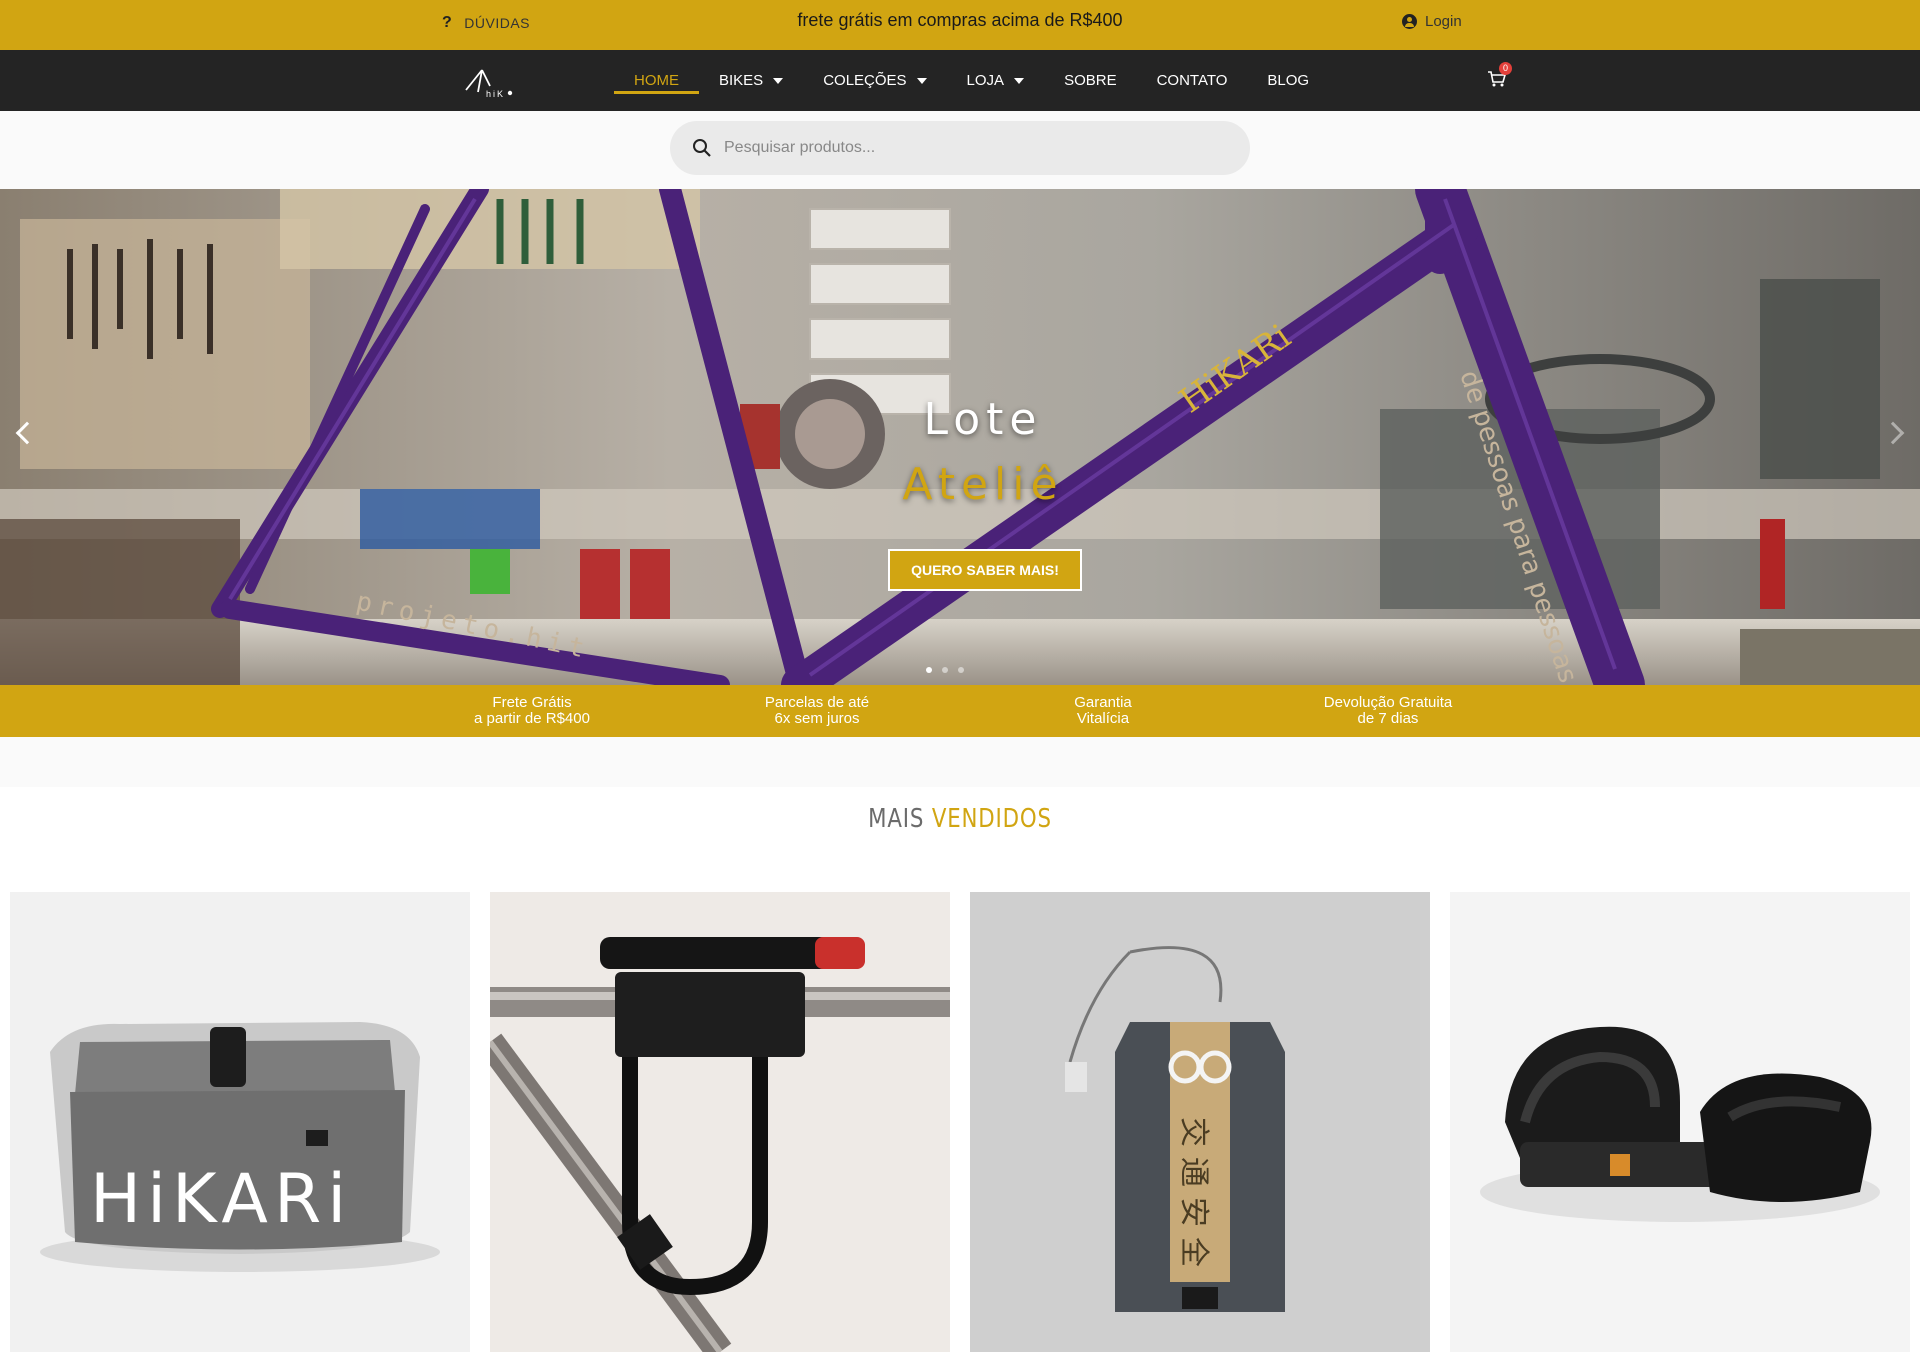 The image size is (1920, 1372). What do you see at coordinates (983, 419) in the screenshot?
I see `hero-title-line1: Lote` at bounding box center [983, 419].